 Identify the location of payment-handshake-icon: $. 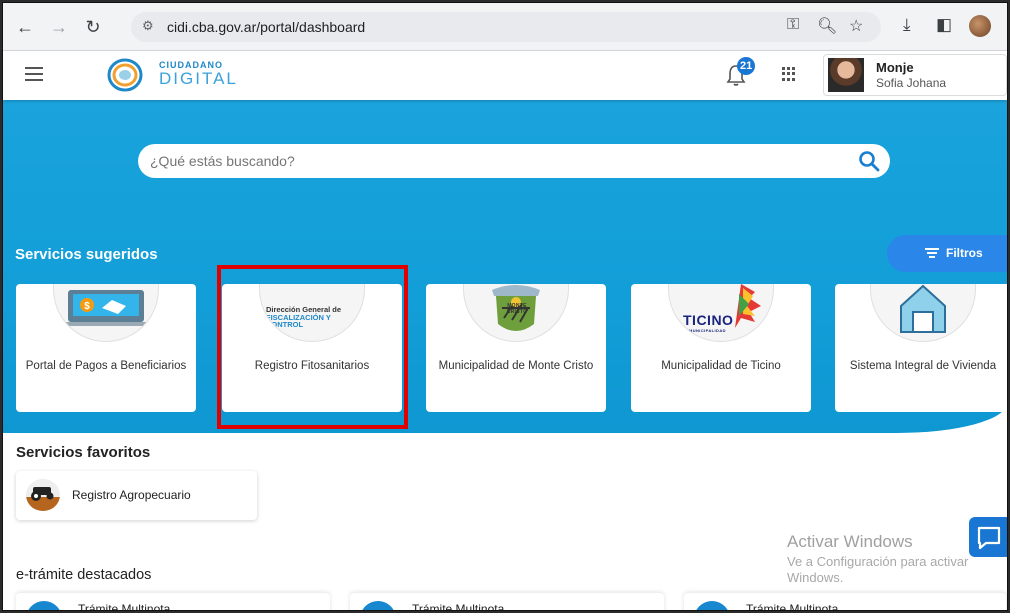
(106, 308).